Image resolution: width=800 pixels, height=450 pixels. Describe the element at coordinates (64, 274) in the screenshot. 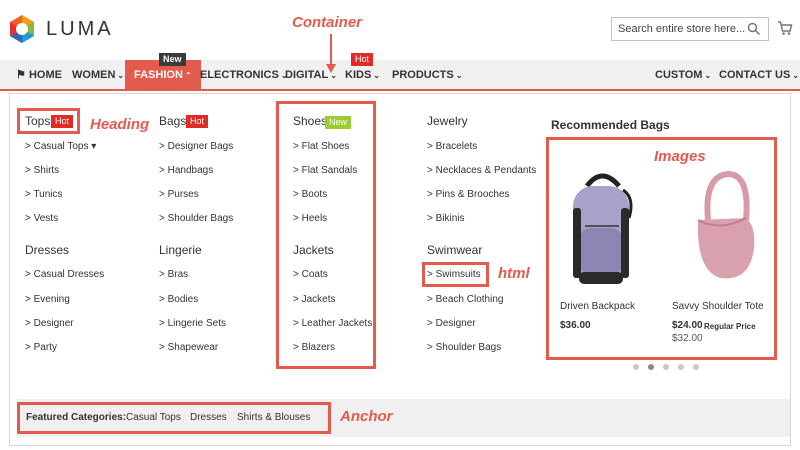

I see `menu-link: > Casual Dresses` at that location.